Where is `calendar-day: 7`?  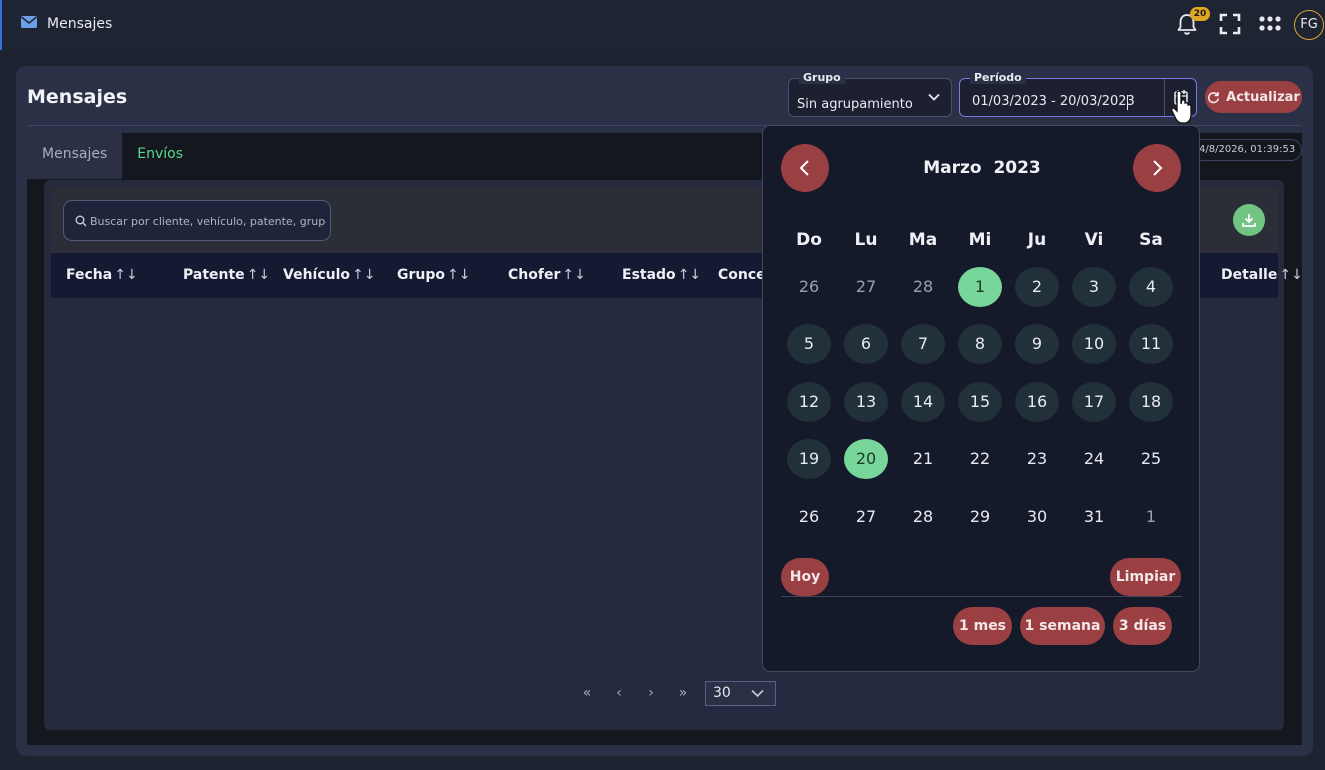
calendar-day: 7 is located at coordinates (923, 344).